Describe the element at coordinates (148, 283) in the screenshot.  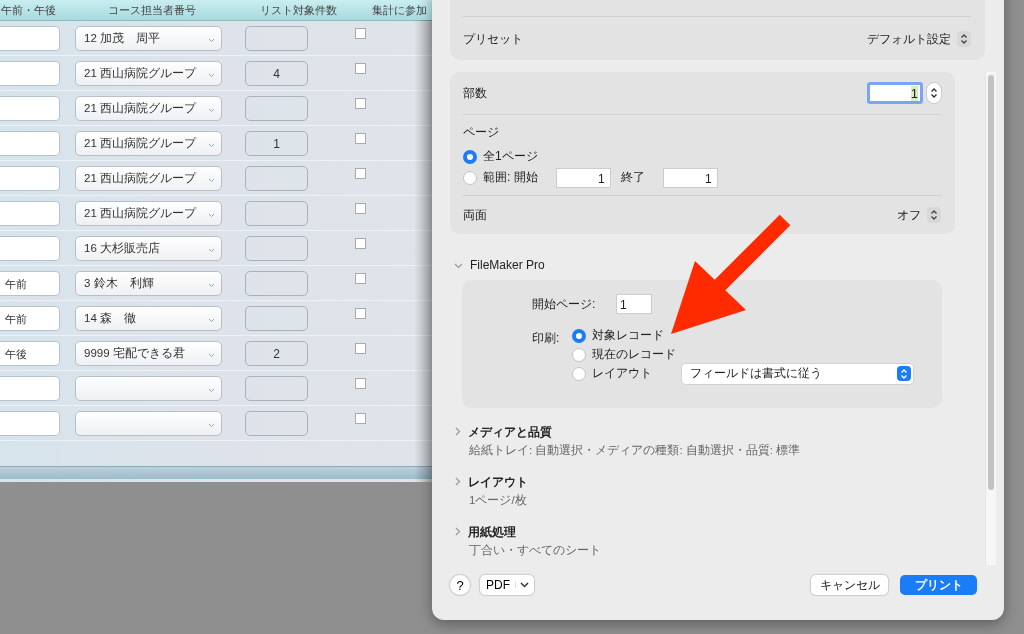
I see `course-dropdown: 3 鈴木 利輝` at that location.